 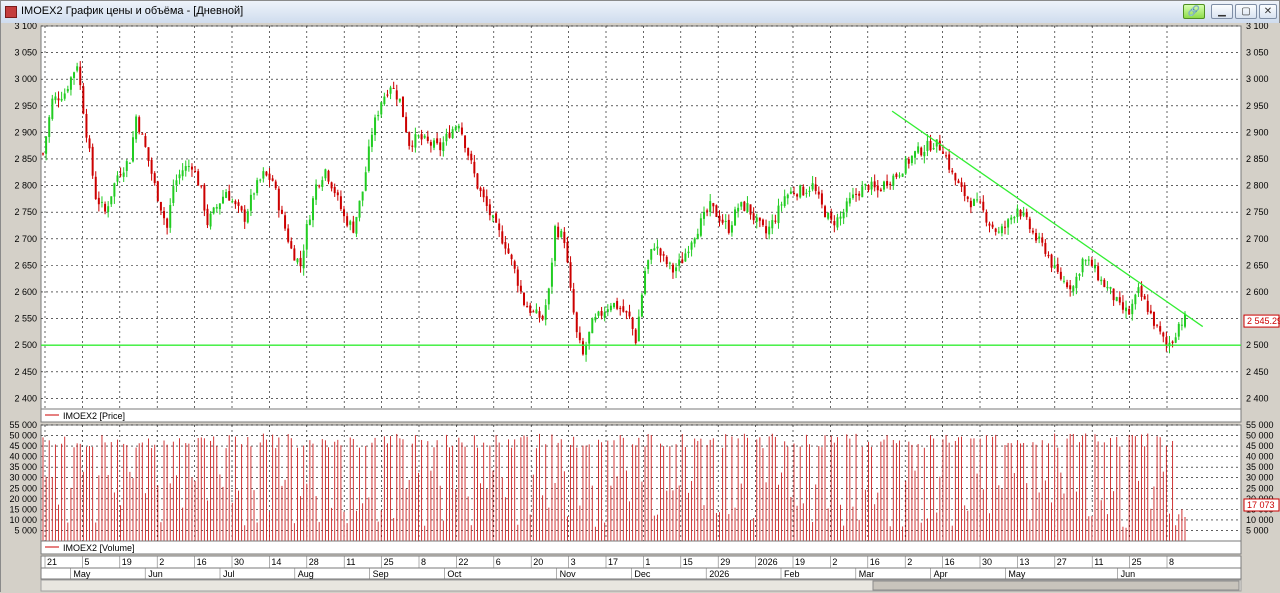 I want to click on price-tick-label: 2 800, so click(x=1257, y=186).